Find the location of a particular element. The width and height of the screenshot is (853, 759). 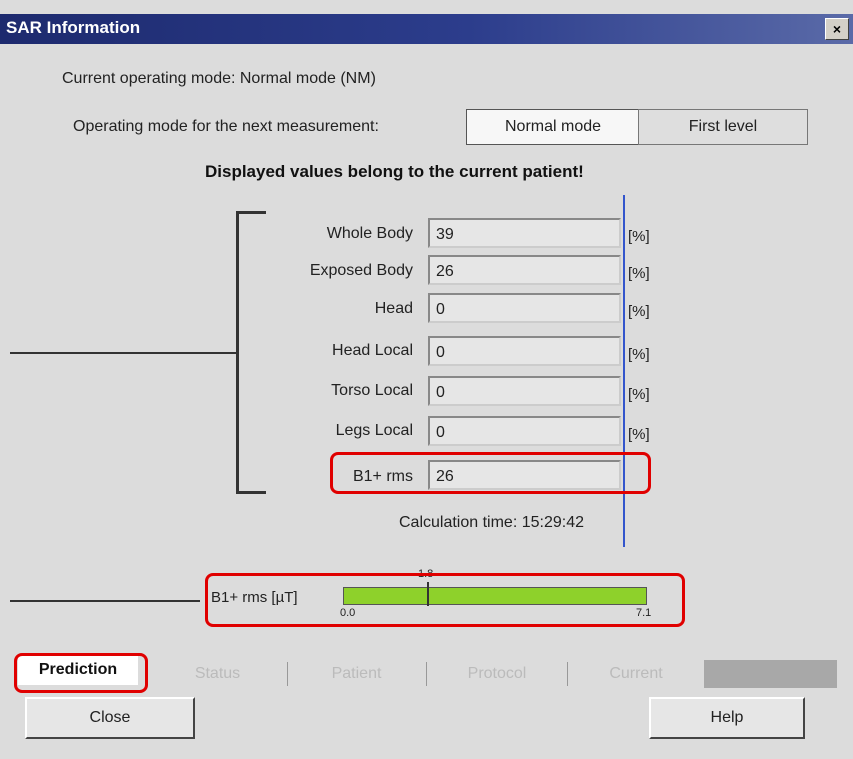

unit-head: [%] is located at coordinates (639, 311).